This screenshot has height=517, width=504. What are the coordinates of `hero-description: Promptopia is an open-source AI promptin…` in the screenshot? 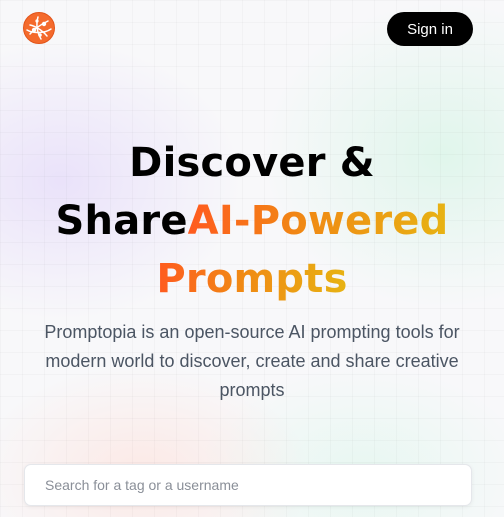 It's located at (252, 361).